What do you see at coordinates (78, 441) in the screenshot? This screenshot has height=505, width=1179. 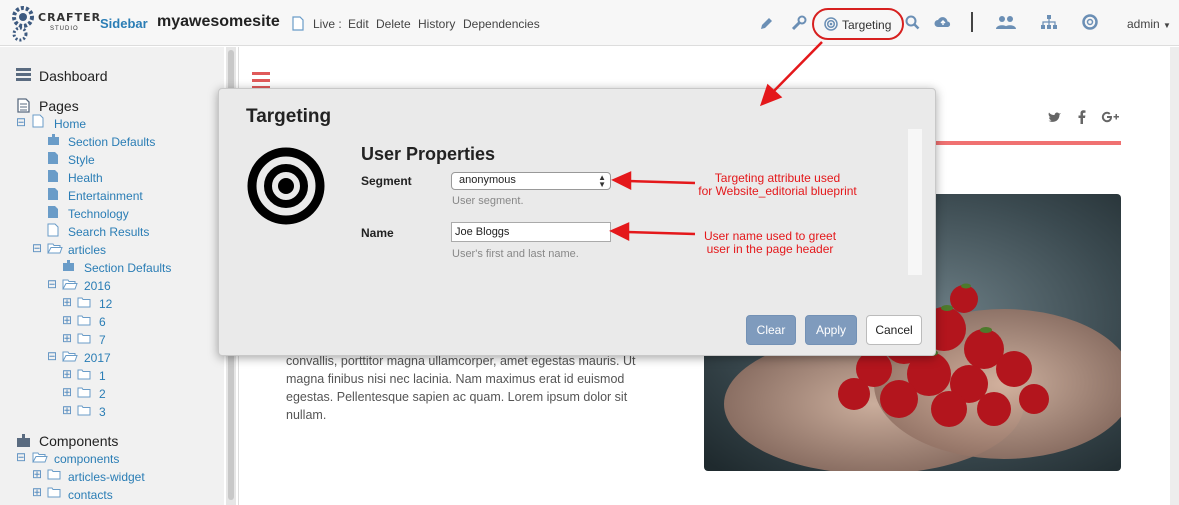 I see `sidebar-item-components: Components` at bounding box center [78, 441].